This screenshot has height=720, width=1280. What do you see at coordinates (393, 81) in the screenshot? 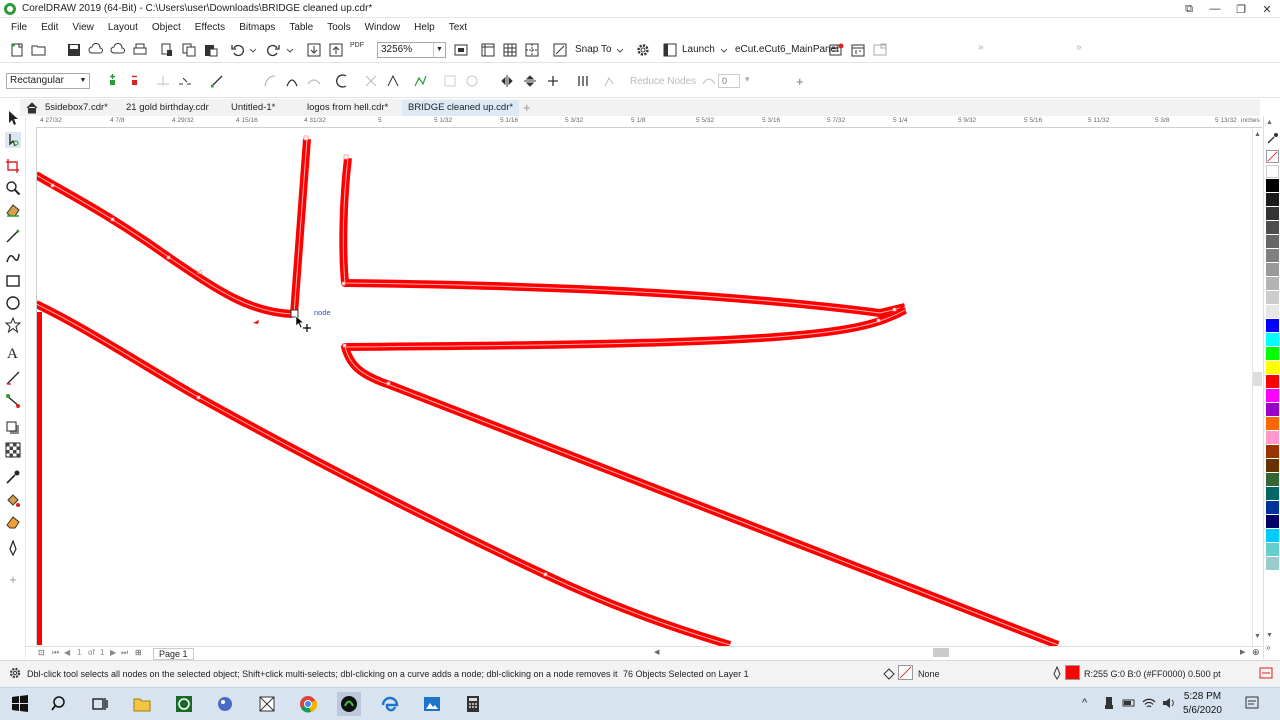
I see `extract-subpath-icon` at bounding box center [393, 81].